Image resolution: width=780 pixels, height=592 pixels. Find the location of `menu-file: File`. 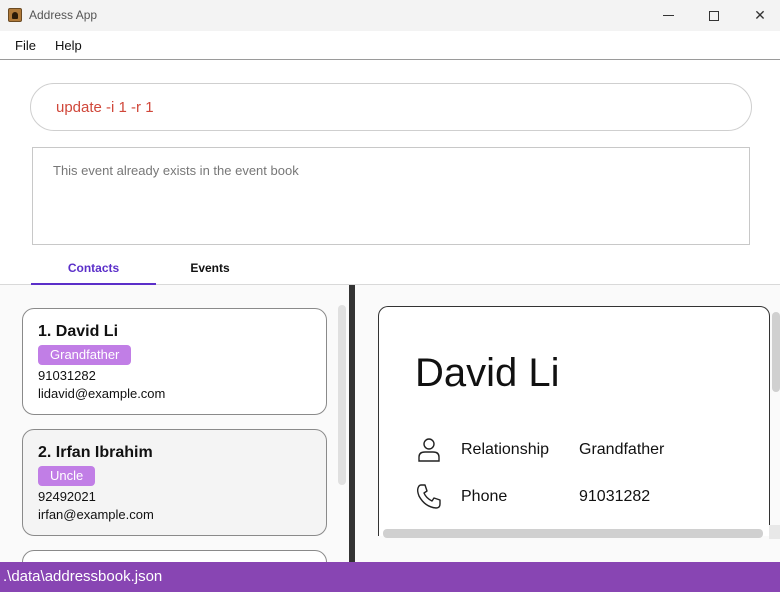

menu-file: File is located at coordinates (25, 45).